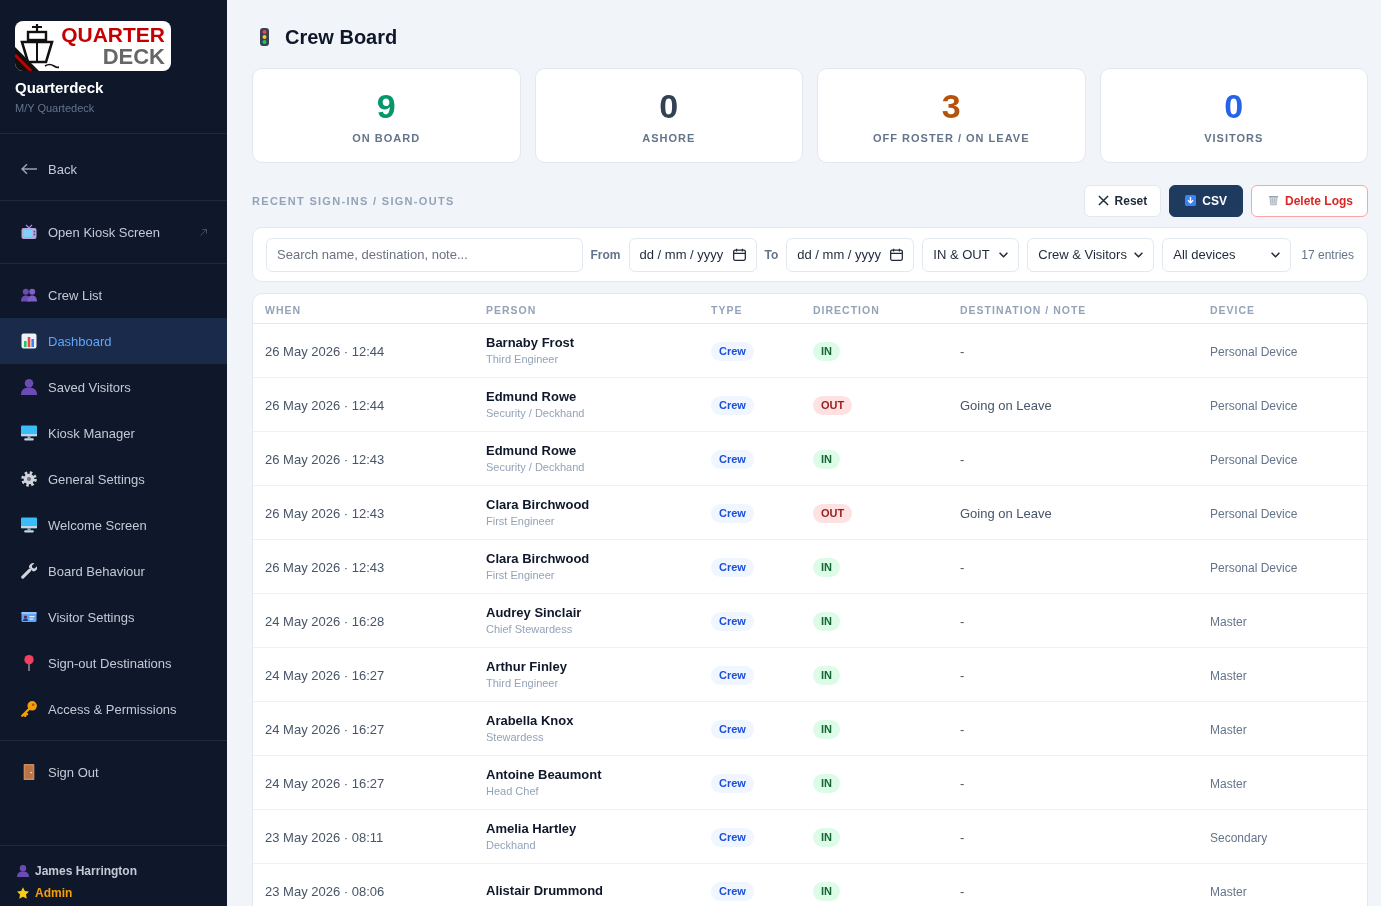 The height and width of the screenshot is (906, 1381). Describe the element at coordinates (113, 387) in the screenshot. I see `nav-item: Saved Visitors` at that location.